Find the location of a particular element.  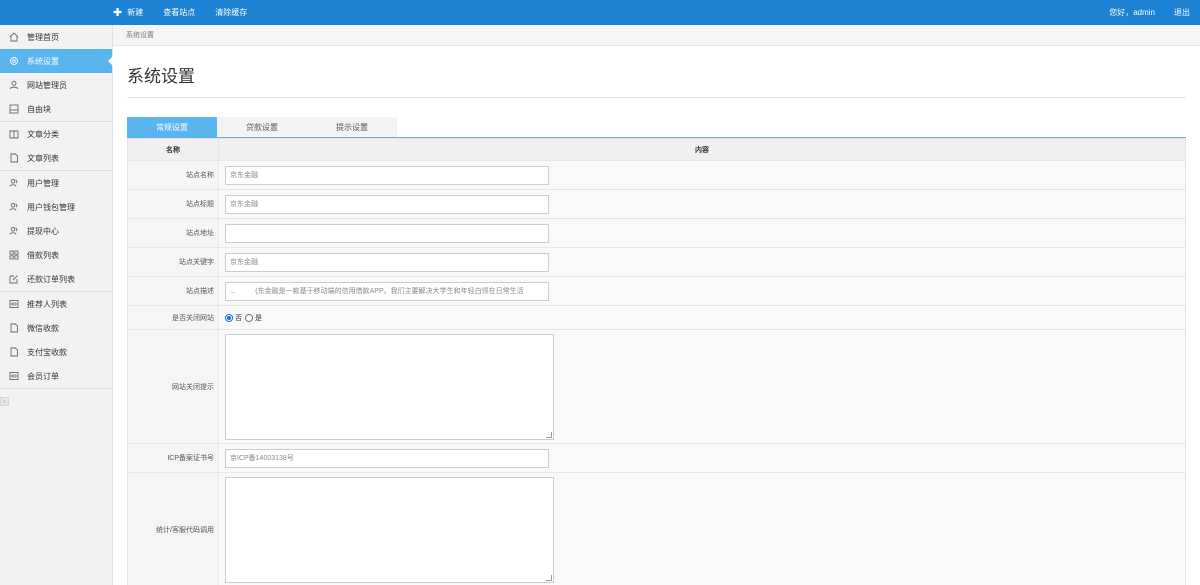

clear-cache-link: 清除缓存 is located at coordinates (231, 12).